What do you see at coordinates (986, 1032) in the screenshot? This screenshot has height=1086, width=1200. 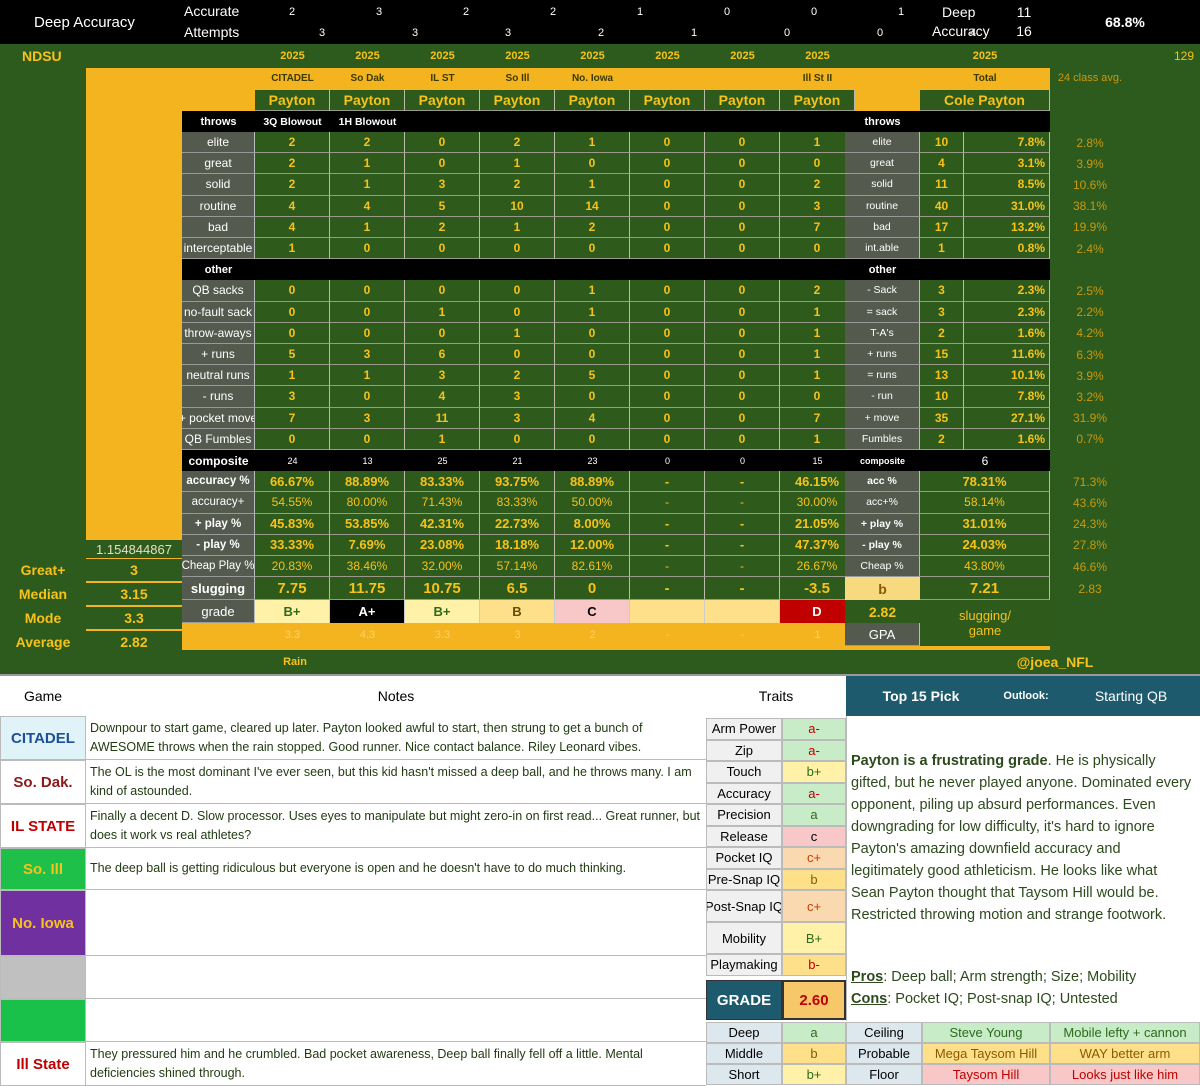 I see `comp-player: Steve Young` at bounding box center [986, 1032].